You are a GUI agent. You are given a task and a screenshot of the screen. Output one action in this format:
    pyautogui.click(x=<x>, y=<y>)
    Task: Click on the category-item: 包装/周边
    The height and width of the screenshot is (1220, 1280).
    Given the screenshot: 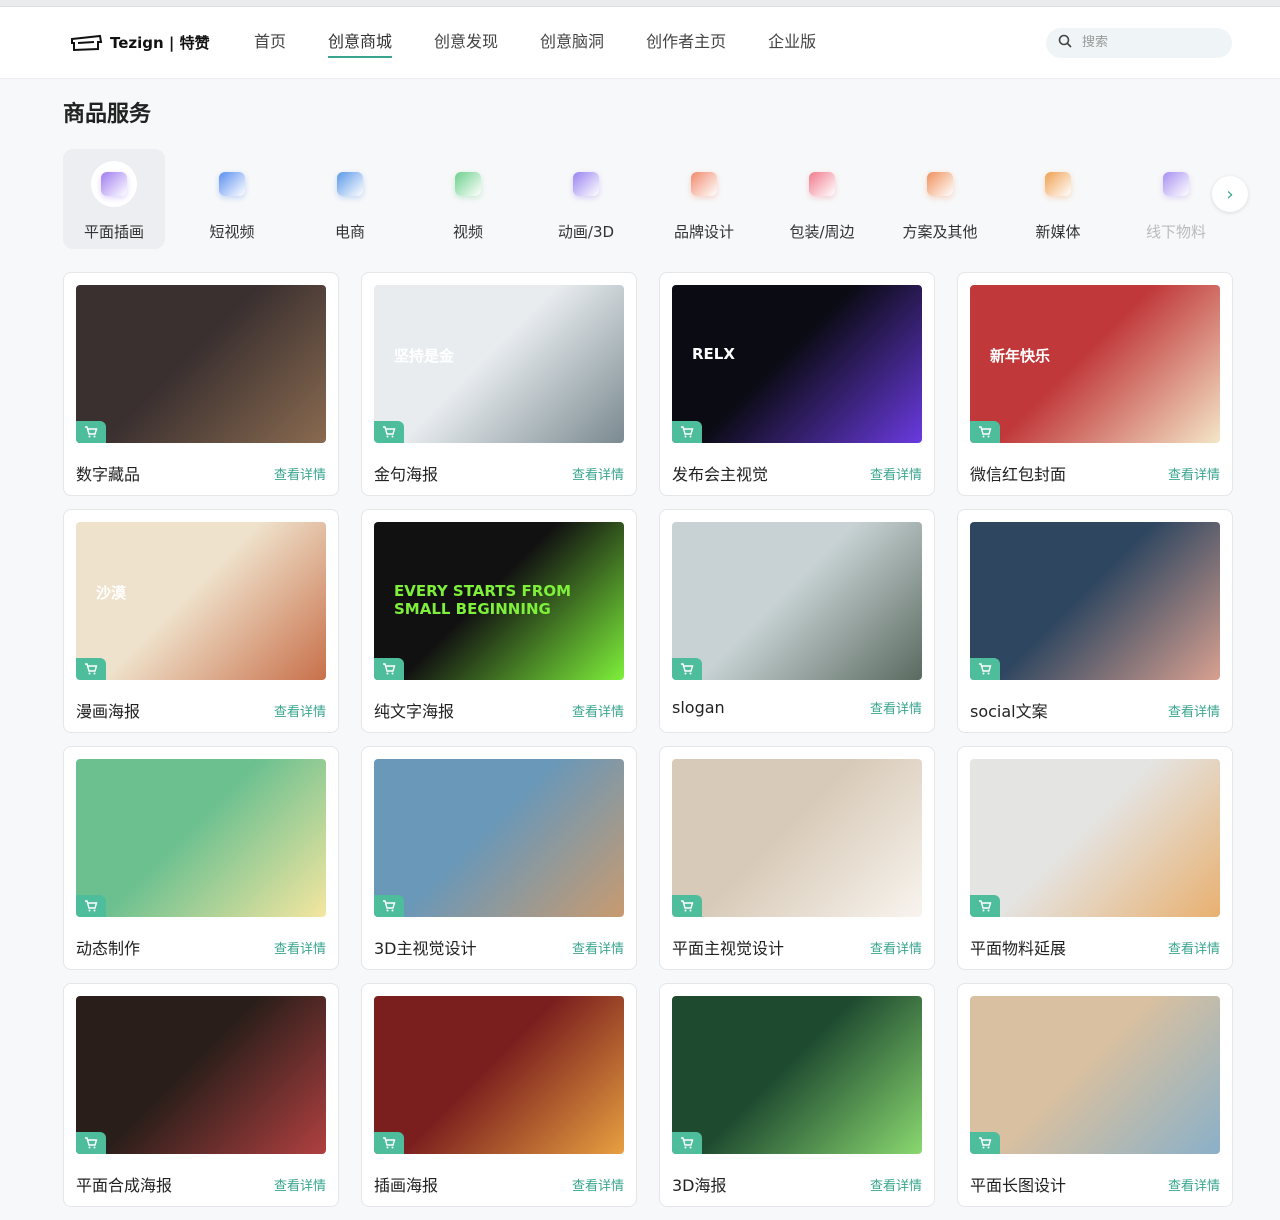 What is the action you would take?
    pyautogui.click(x=822, y=199)
    